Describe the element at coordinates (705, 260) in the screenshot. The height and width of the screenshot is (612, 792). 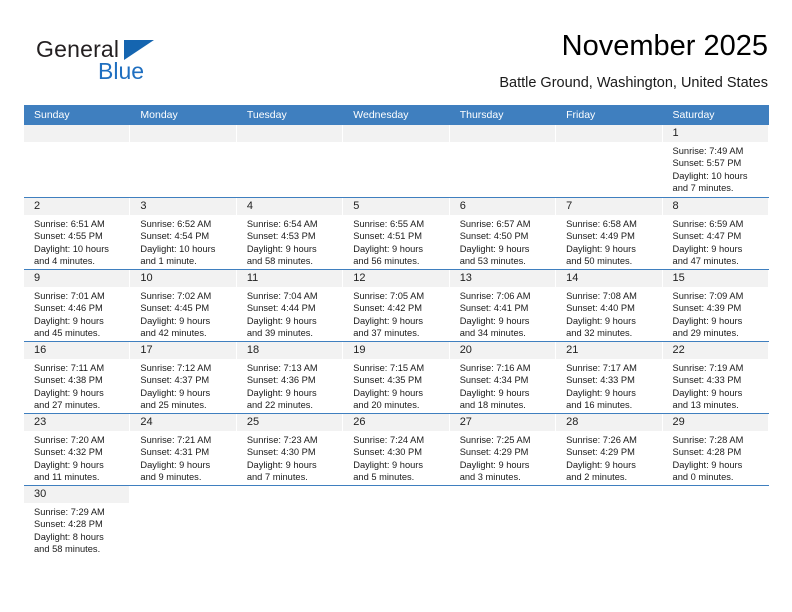
I see `daylight-text-line2: and 47 minutes.` at that location.